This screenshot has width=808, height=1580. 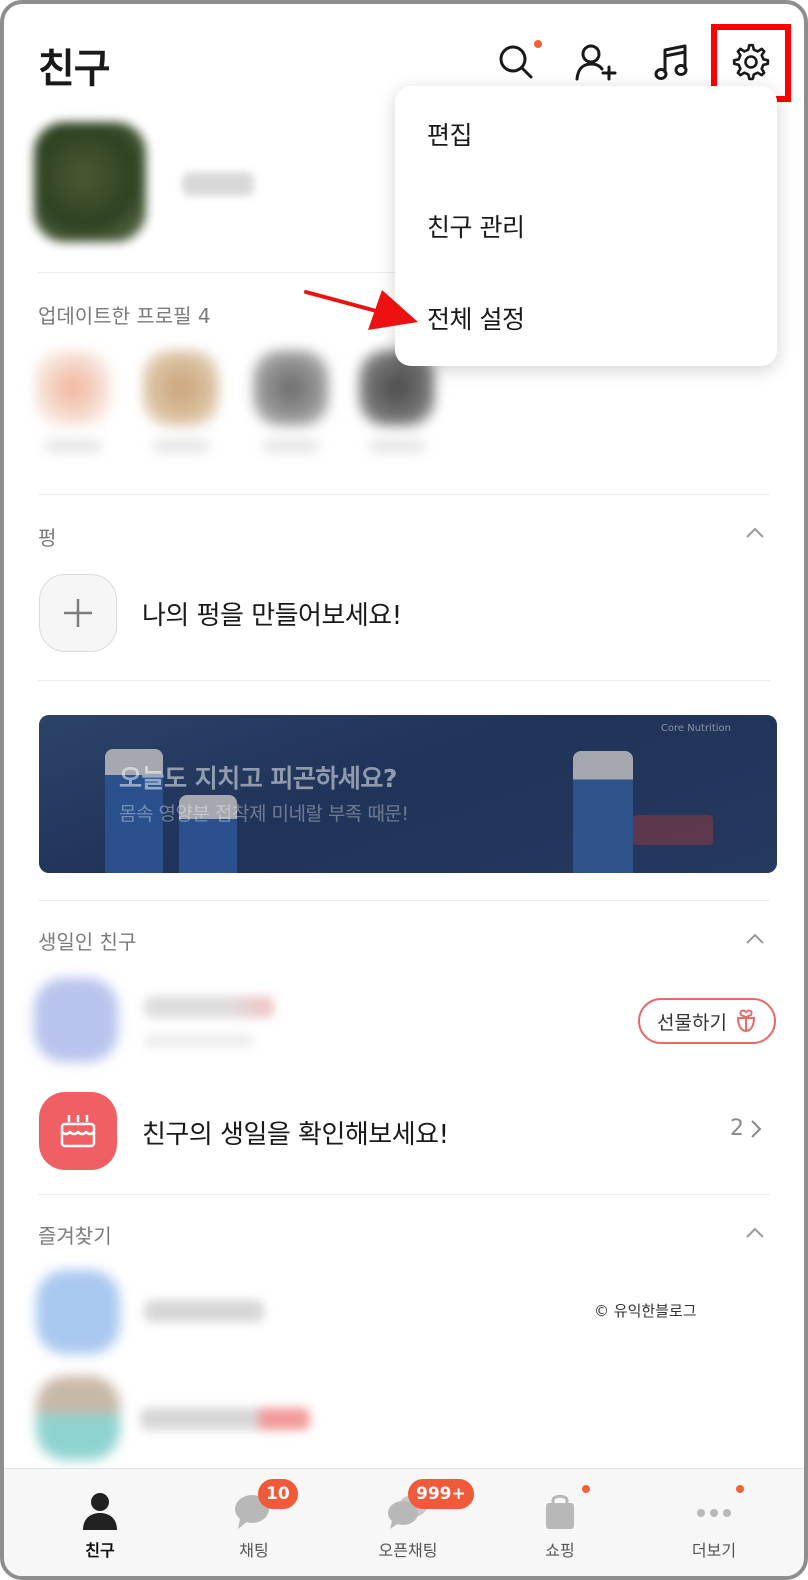 What do you see at coordinates (408, 1550) in the screenshot?
I see `tab-label: 오픈채팅` at bounding box center [408, 1550].